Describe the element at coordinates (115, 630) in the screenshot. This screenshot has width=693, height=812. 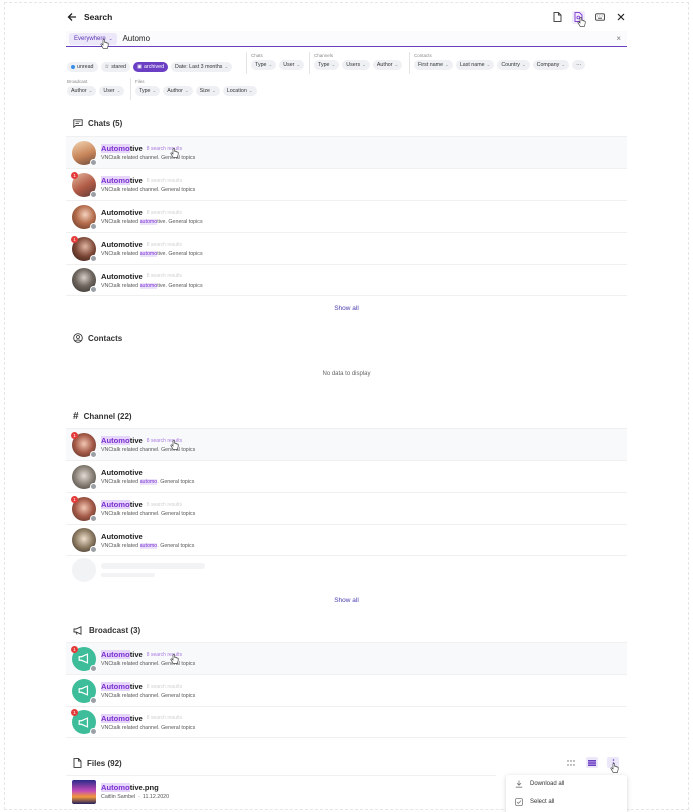
I see `section-title: Broadcast (3)` at that location.